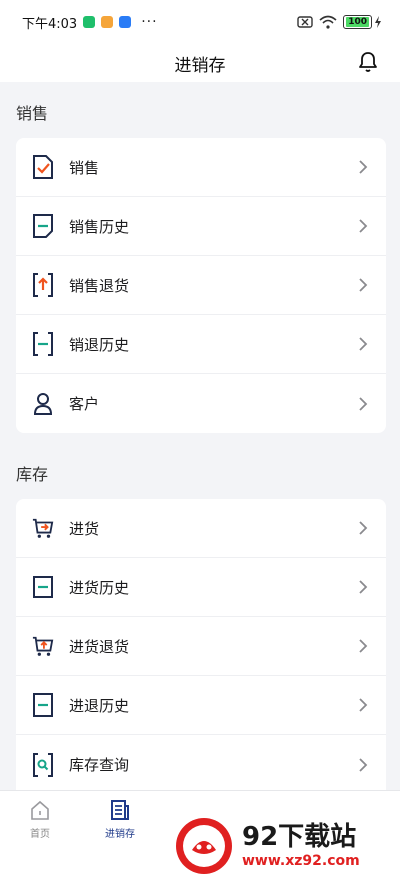 The width and height of the screenshot is (400, 888). I want to click on list-item-label: 进退历史, so click(99, 705).